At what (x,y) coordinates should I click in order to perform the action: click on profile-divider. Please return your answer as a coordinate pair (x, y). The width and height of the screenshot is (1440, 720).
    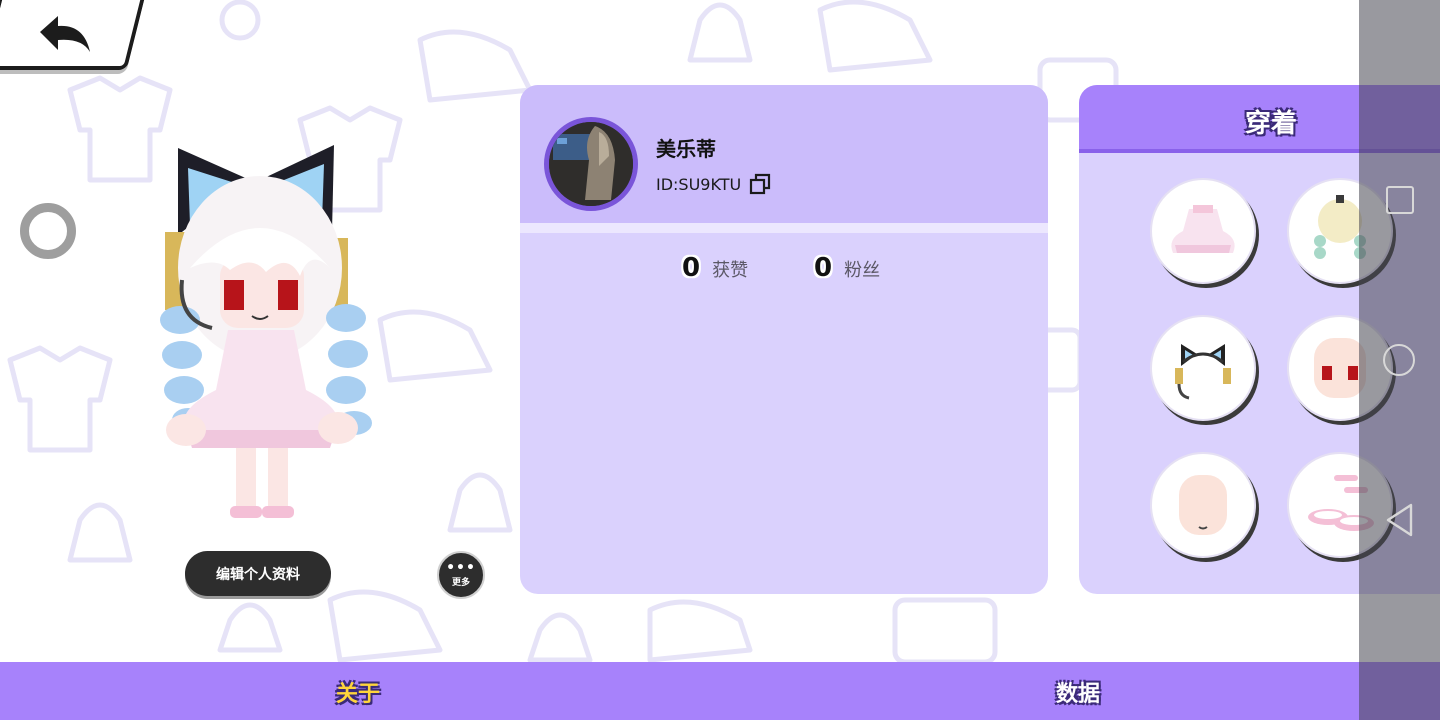
    Looking at the image, I should click on (784, 228).